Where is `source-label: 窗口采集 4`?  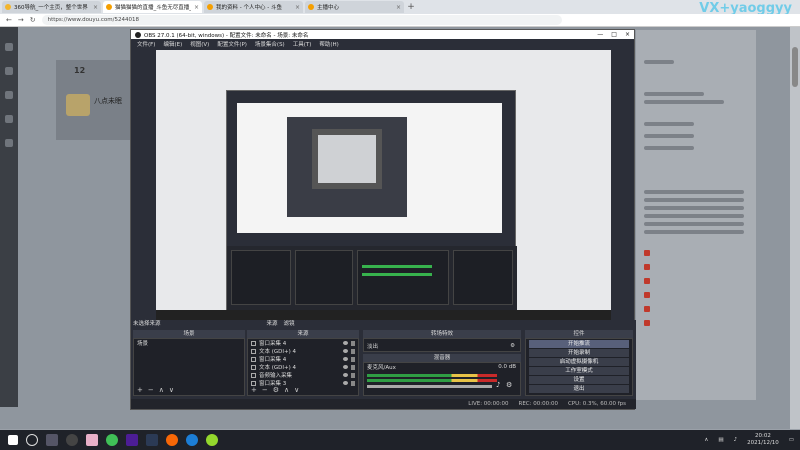
source-label: 窗口采集 4 is located at coordinates (273, 344).